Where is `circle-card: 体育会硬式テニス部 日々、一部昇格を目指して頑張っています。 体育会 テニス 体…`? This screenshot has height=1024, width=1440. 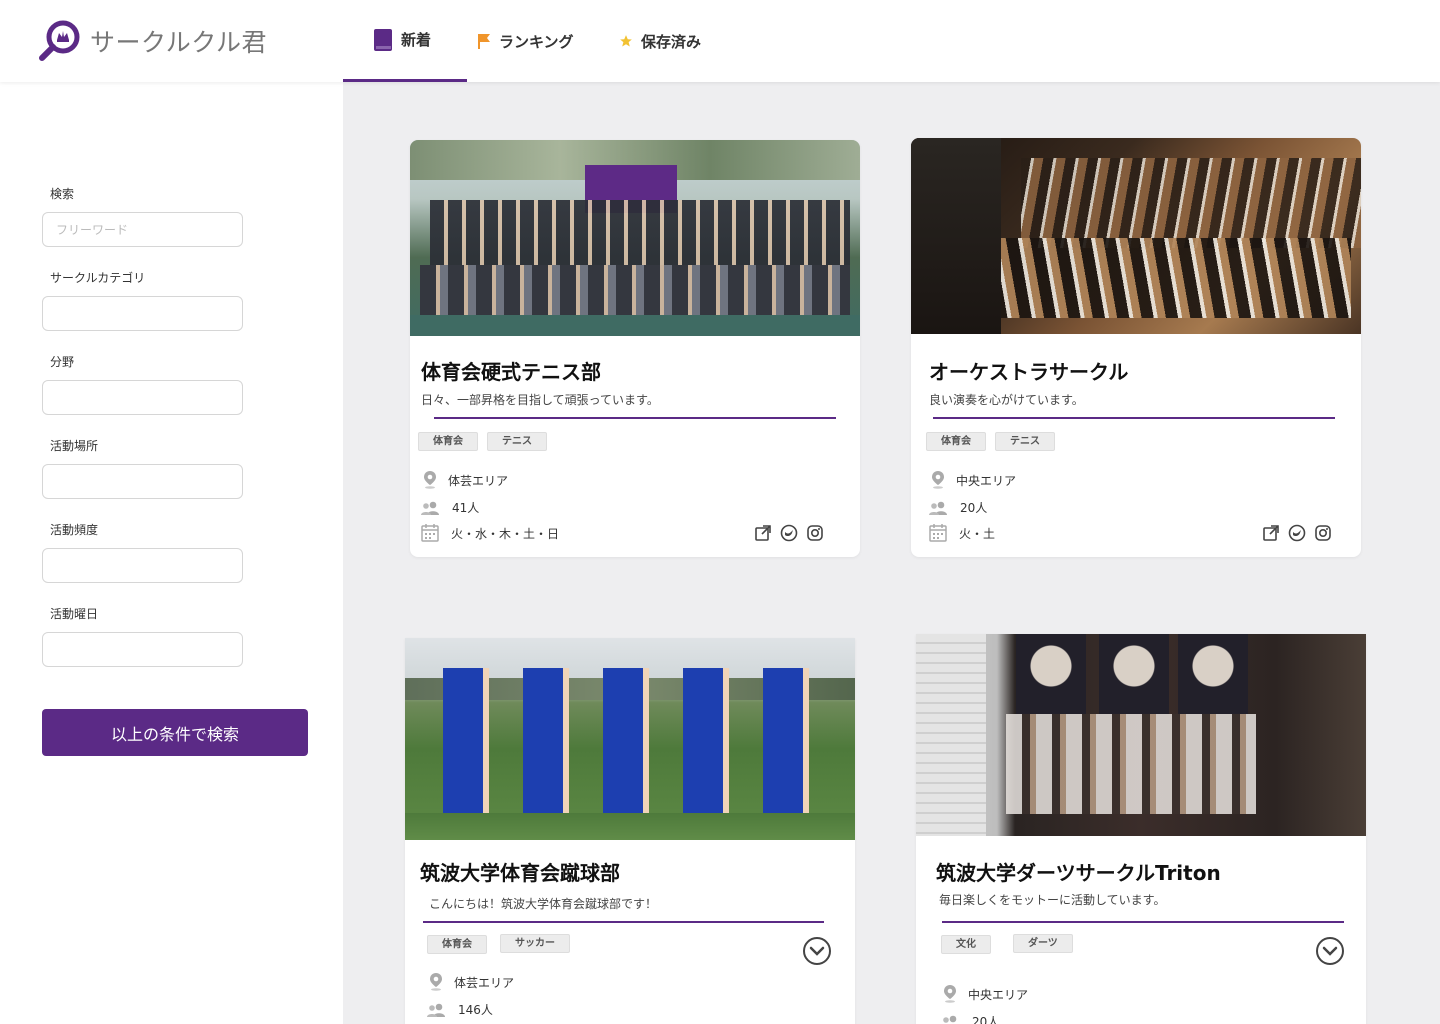
circle-card: 体育会硬式テニス部 日々、一部昇格を目指して頑張っています。 体育会 テニス 体… is located at coordinates (635, 348).